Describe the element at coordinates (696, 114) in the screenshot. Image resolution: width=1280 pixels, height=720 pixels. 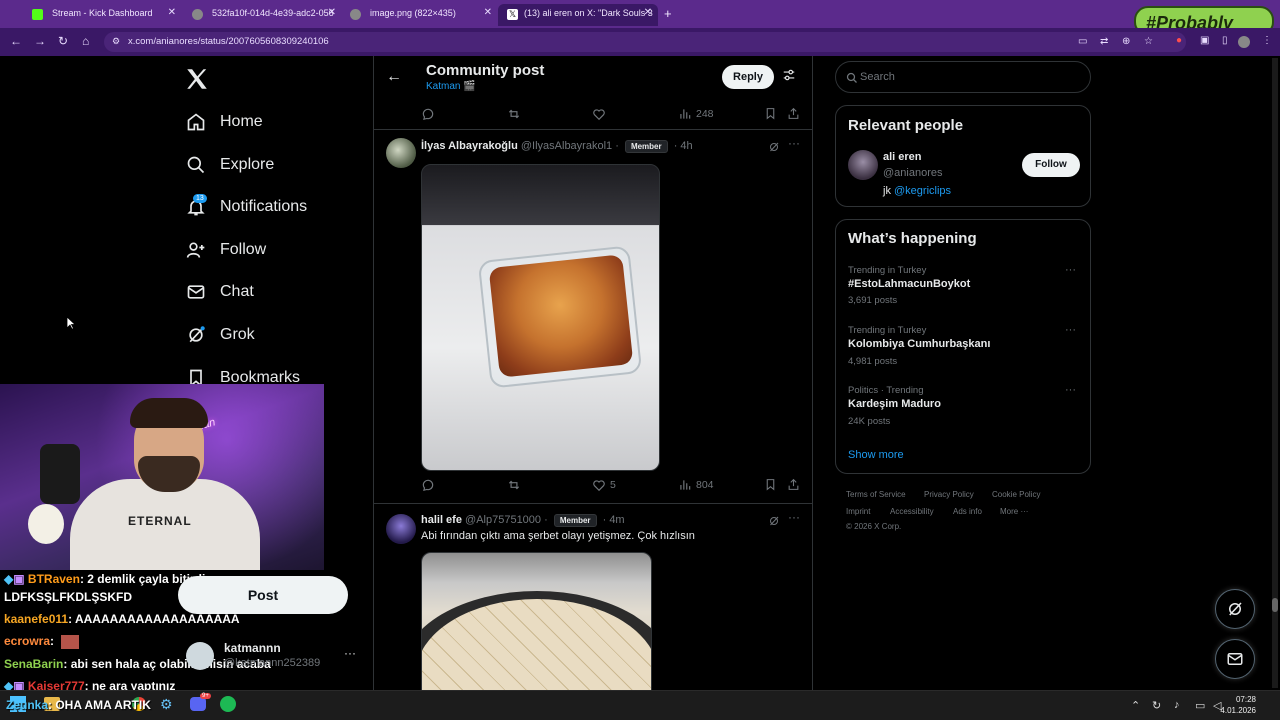
I see `views-stat: 248` at that location.